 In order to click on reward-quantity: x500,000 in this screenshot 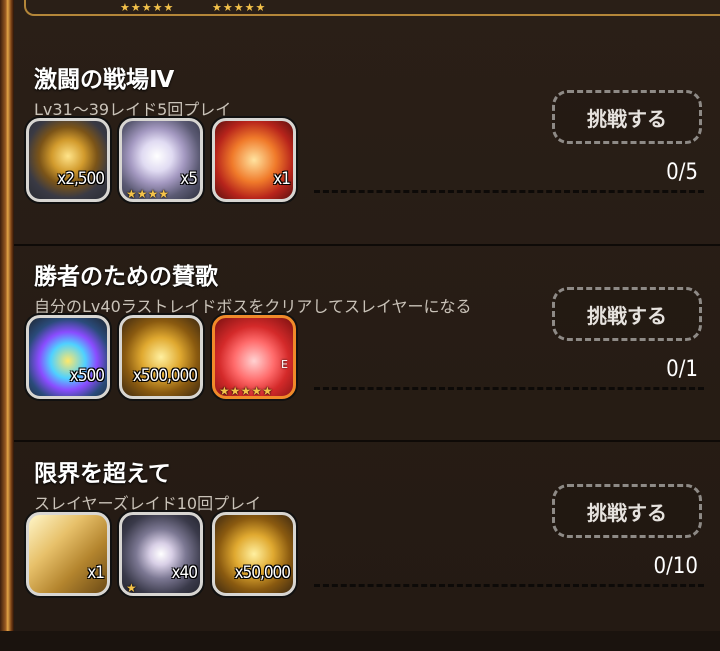, I will do `click(165, 376)`.